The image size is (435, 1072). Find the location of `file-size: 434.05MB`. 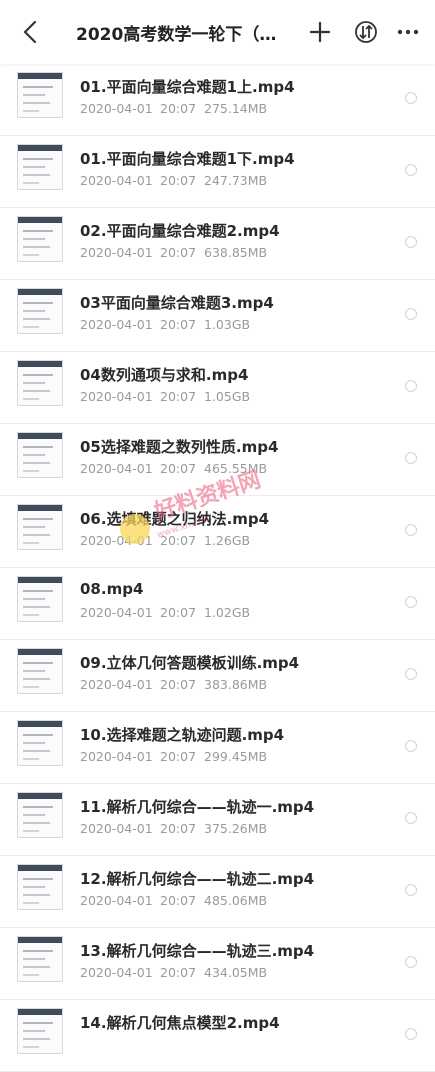

file-size: 434.05MB is located at coordinates (236, 972).